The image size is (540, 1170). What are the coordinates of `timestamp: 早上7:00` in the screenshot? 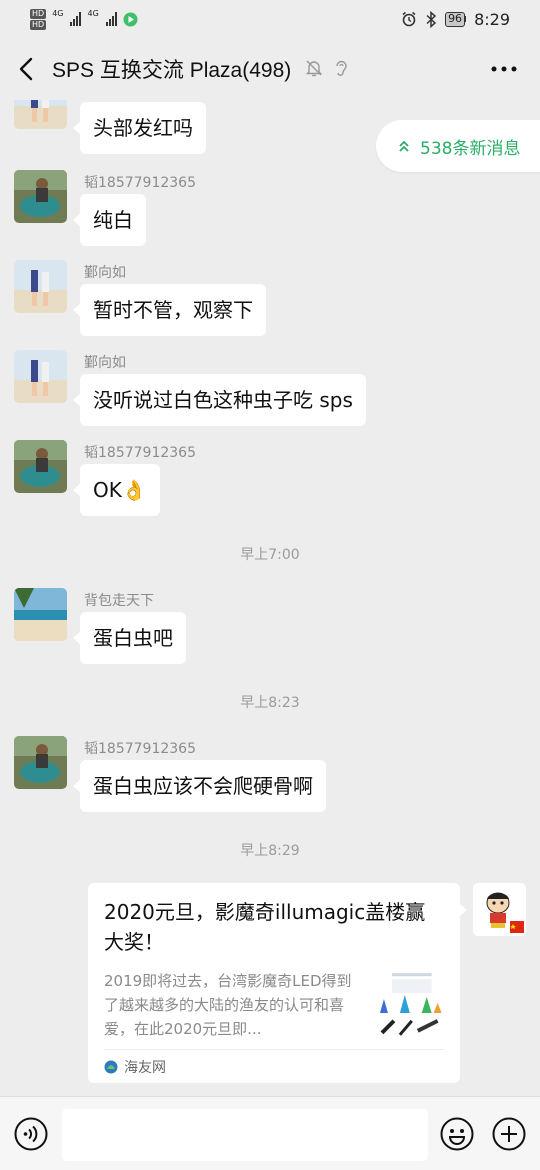 It's located at (270, 555).